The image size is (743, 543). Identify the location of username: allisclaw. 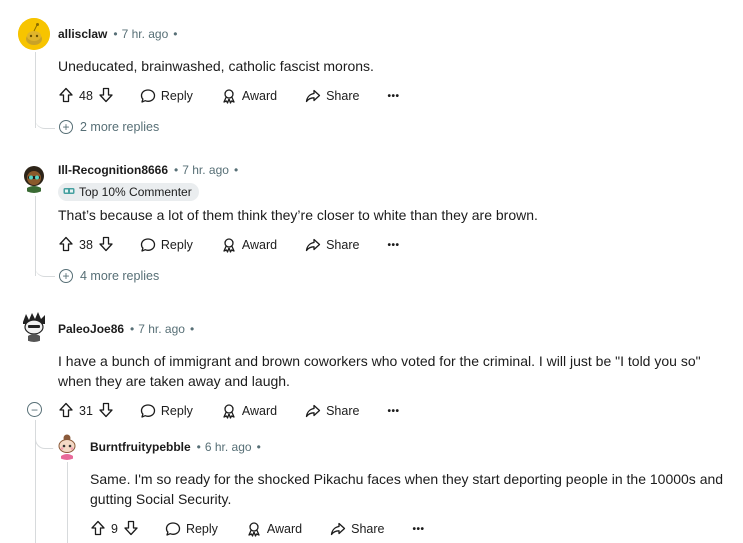
(82, 34).